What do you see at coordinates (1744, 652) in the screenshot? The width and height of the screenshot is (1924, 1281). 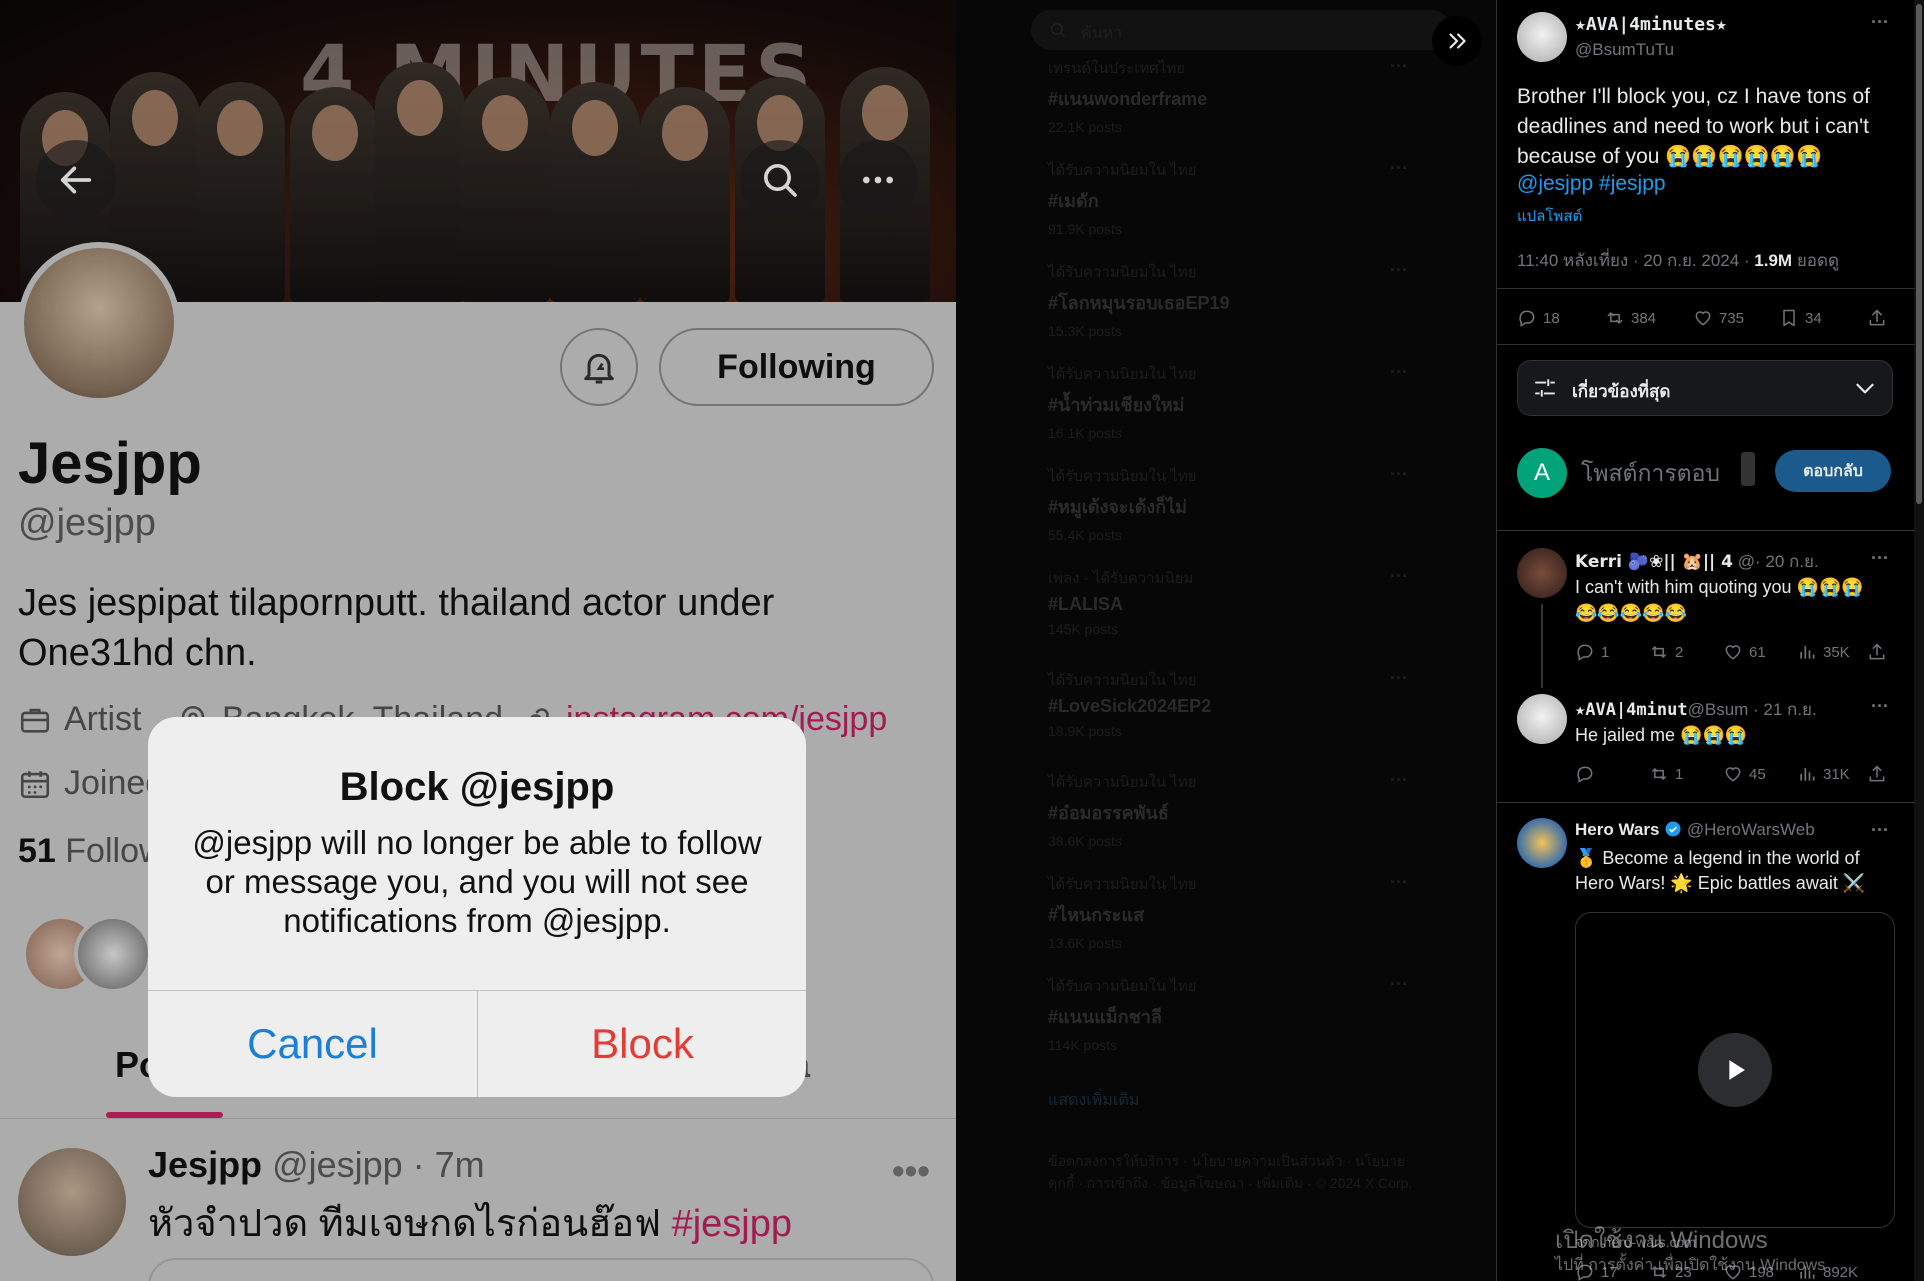 I see `reply-like-action: 61` at bounding box center [1744, 652].